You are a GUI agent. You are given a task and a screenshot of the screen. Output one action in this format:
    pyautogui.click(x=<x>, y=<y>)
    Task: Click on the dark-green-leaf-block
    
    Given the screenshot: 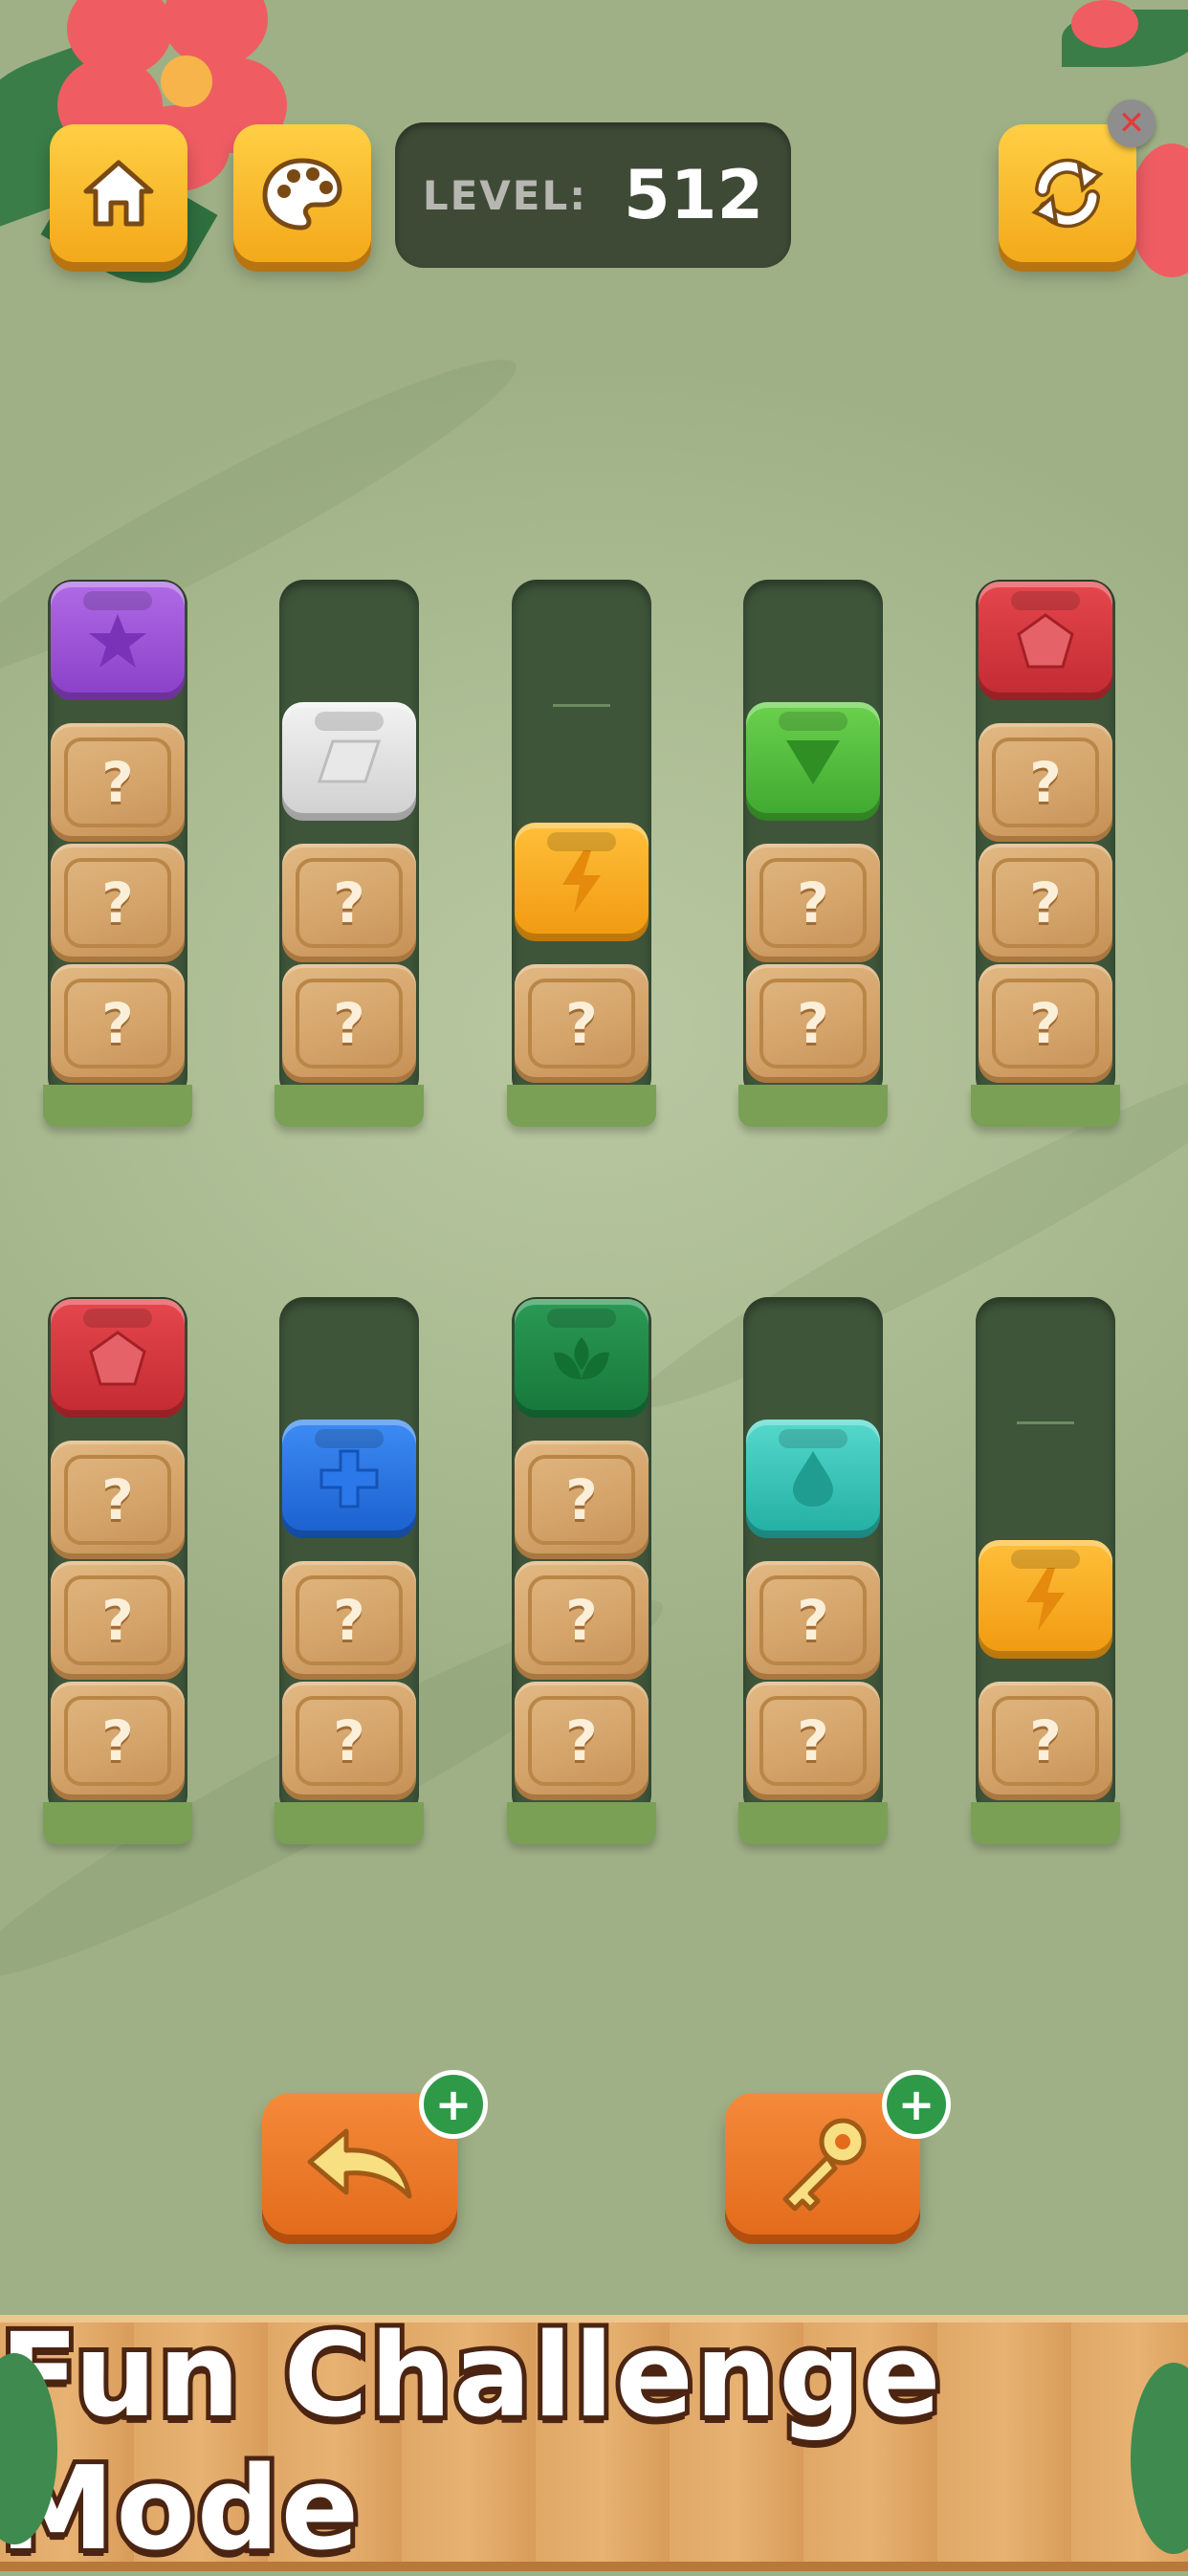 What is the action you would take?
    pyautogui.click(x=582, y=1358)
    